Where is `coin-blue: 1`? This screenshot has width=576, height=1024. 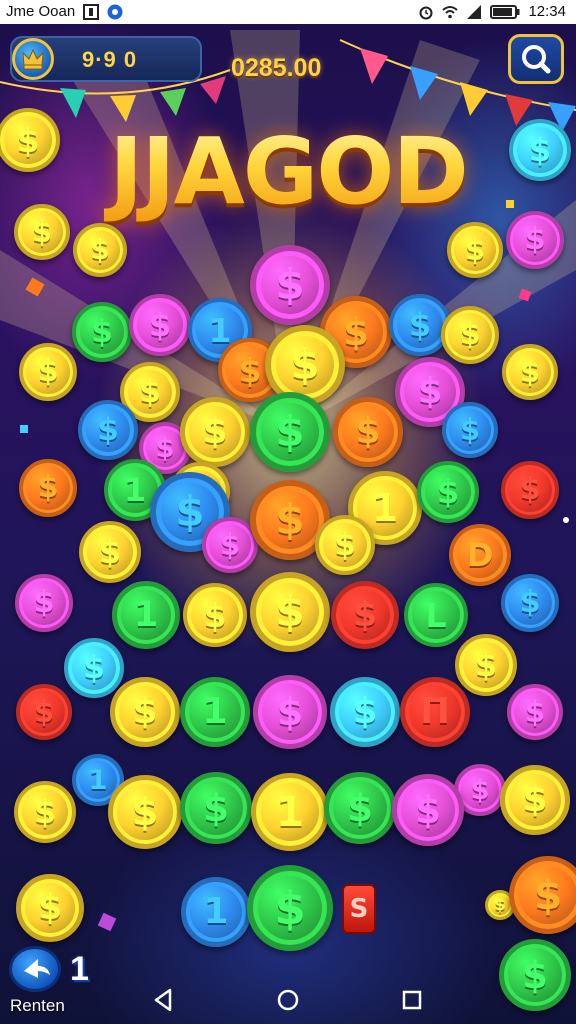
coin-blue: 1 is located at coordinates (216, 912).